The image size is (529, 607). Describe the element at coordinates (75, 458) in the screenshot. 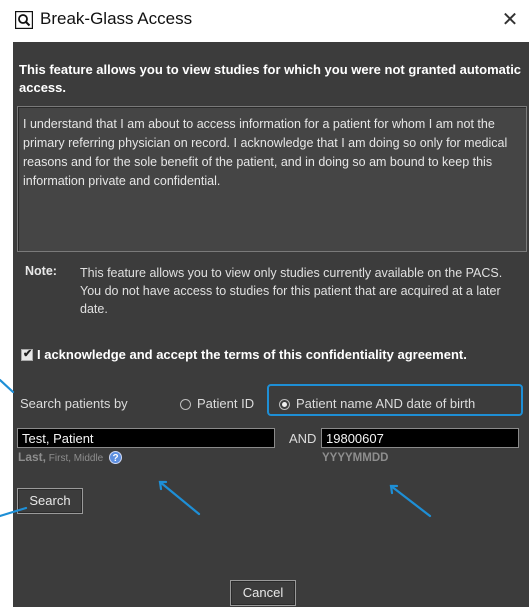

I see `name-hint-small: First, Middle` at that location.